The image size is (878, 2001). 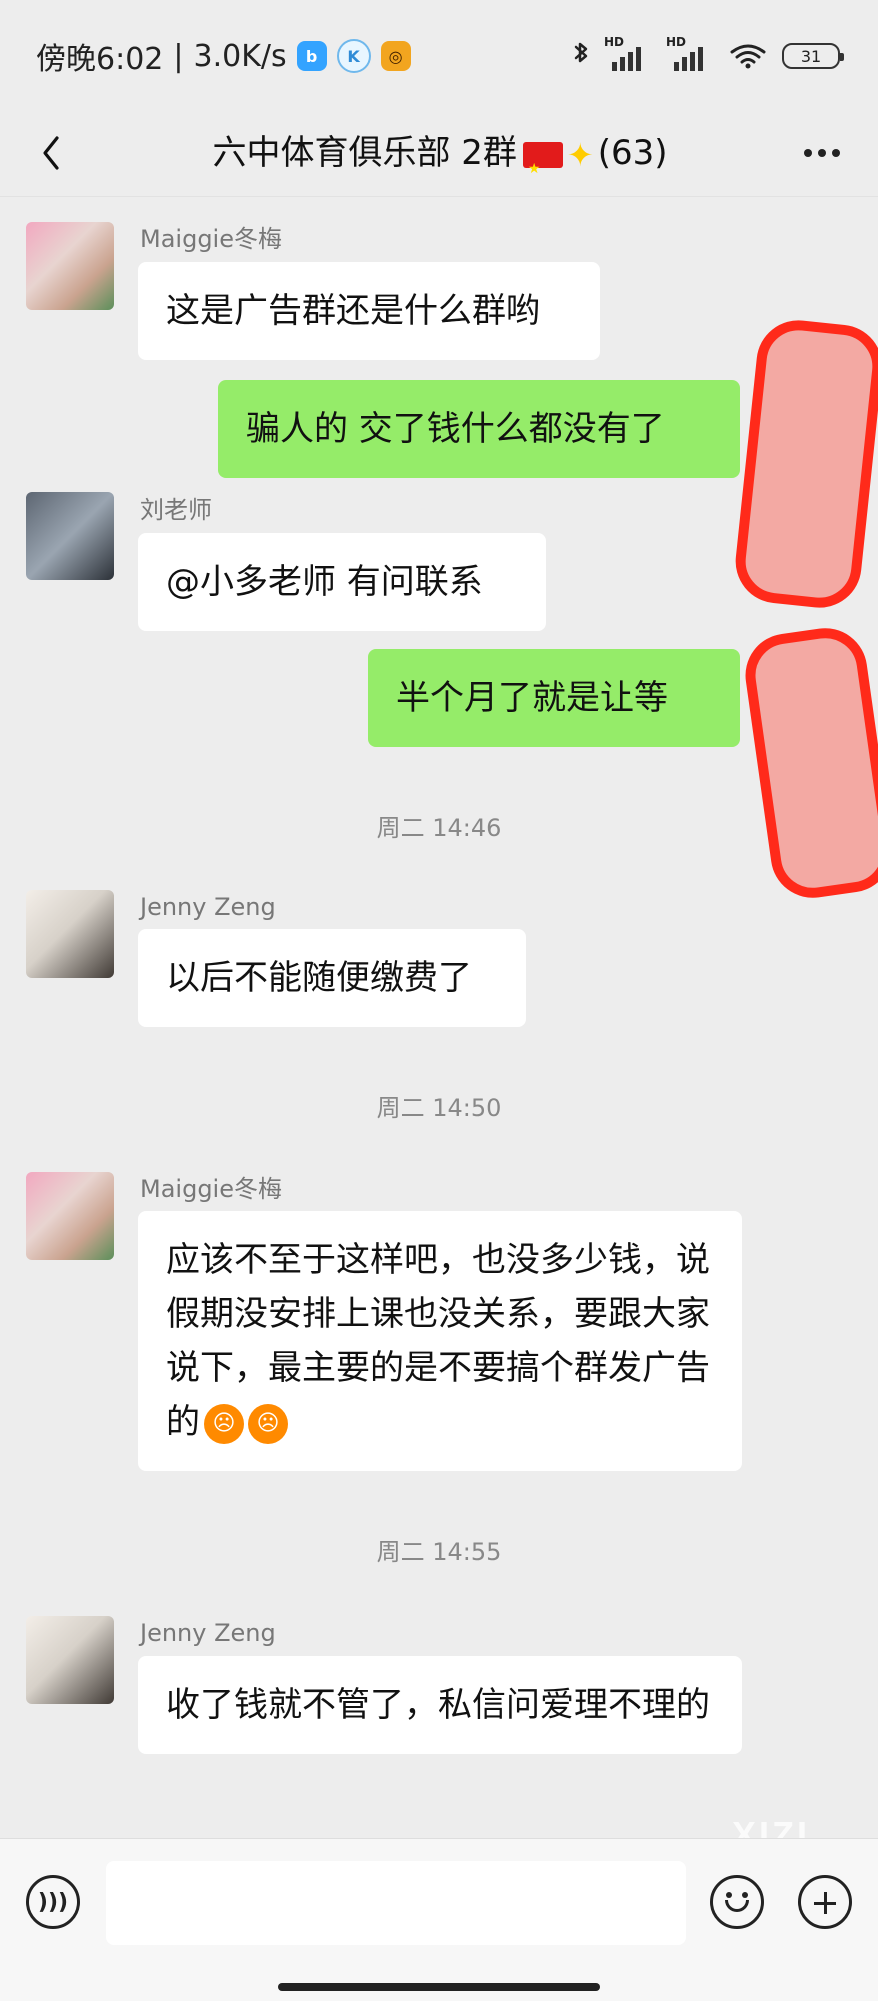 What do you see at coordinates (240, 56) in the screenshot?
I see `status-speed: 3.0K/s` at bounding box center [240, 56].